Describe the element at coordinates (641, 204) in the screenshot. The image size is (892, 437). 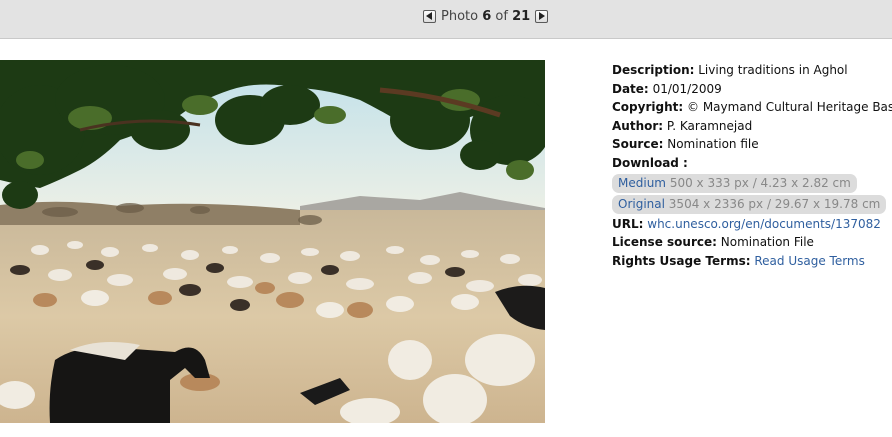
I see `download-original-link: Original` at that location.